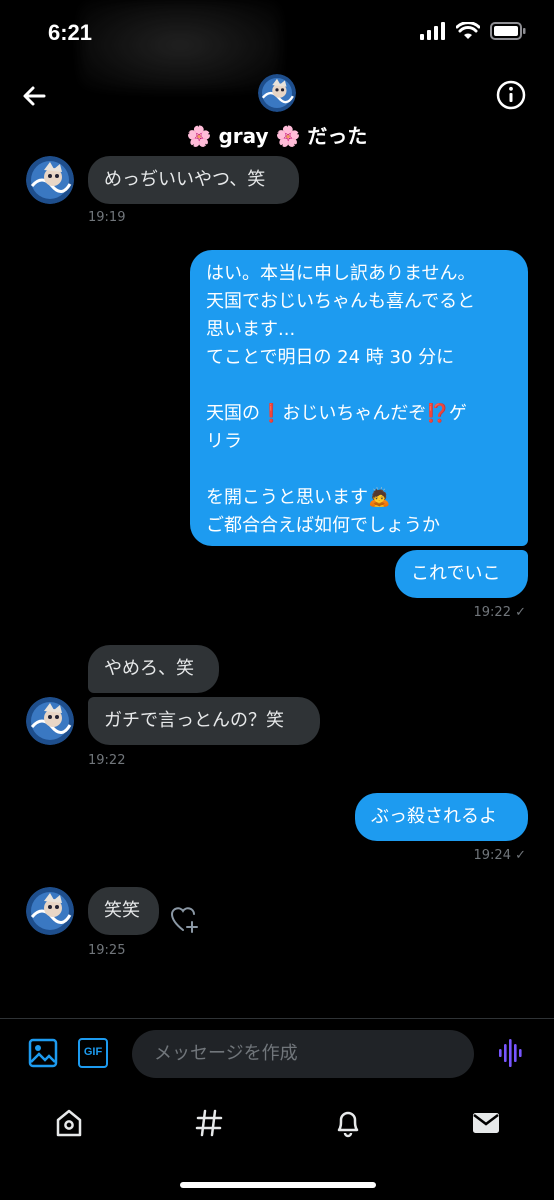 This screenshot has width=554, height=1200. I want to click on home-icon, so click(69, 1123).